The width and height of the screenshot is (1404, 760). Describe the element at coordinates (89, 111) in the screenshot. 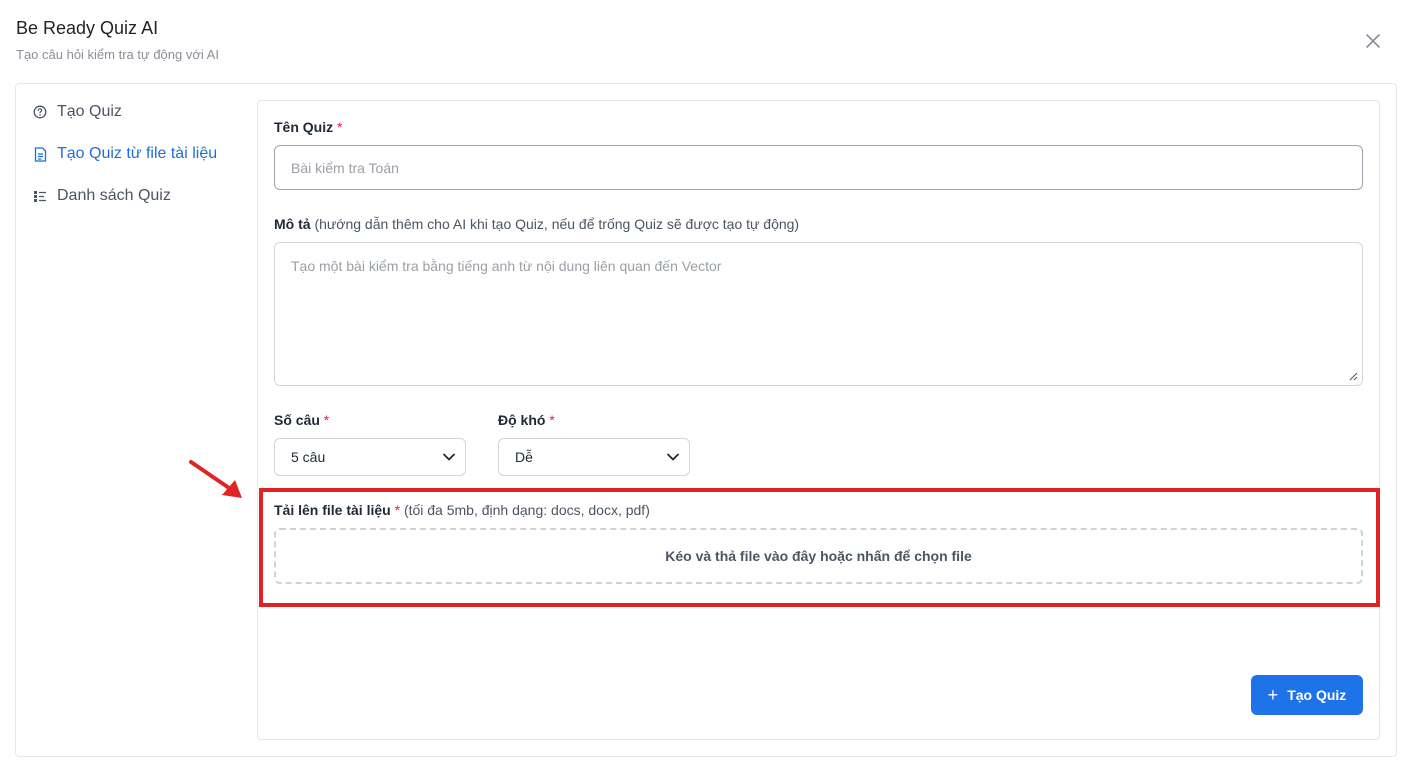

I see `sidebar-item-label: Tạo Quiz` at that location.